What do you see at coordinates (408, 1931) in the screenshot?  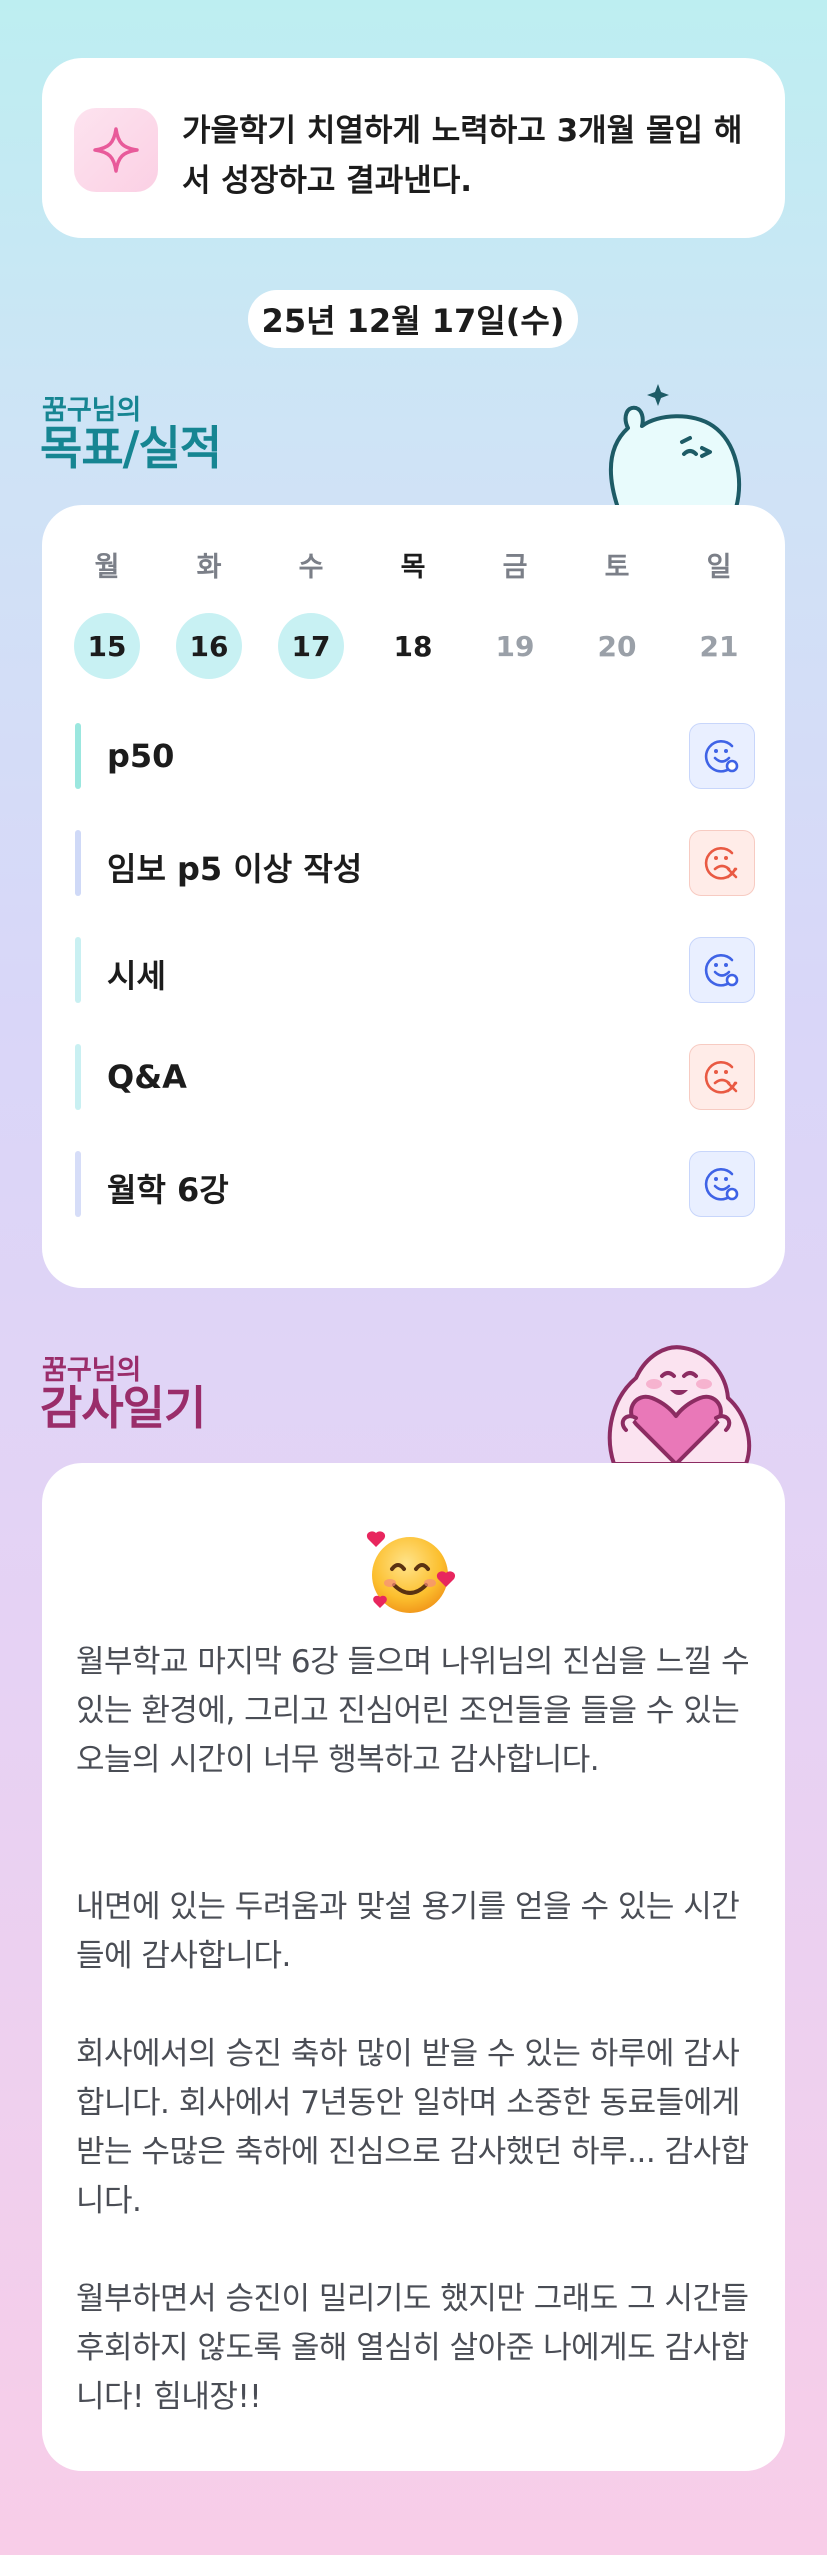 I see `journal-paragraph-2: 내면에 있는 두려움과 맞설 용기를 얻을 수 있는 시간들에 감사합니다.` at bounding box center [408, 1931].